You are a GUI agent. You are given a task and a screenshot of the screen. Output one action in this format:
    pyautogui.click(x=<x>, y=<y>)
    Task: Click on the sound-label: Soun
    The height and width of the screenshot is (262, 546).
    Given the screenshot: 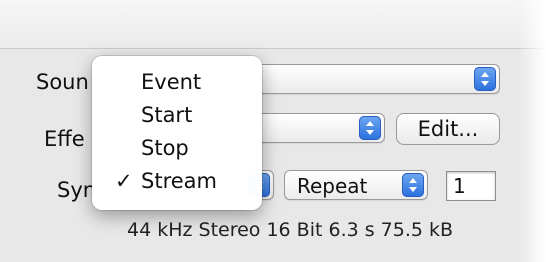 What is the action you would take?
    pyautogui.click(x=62, y=82)
    